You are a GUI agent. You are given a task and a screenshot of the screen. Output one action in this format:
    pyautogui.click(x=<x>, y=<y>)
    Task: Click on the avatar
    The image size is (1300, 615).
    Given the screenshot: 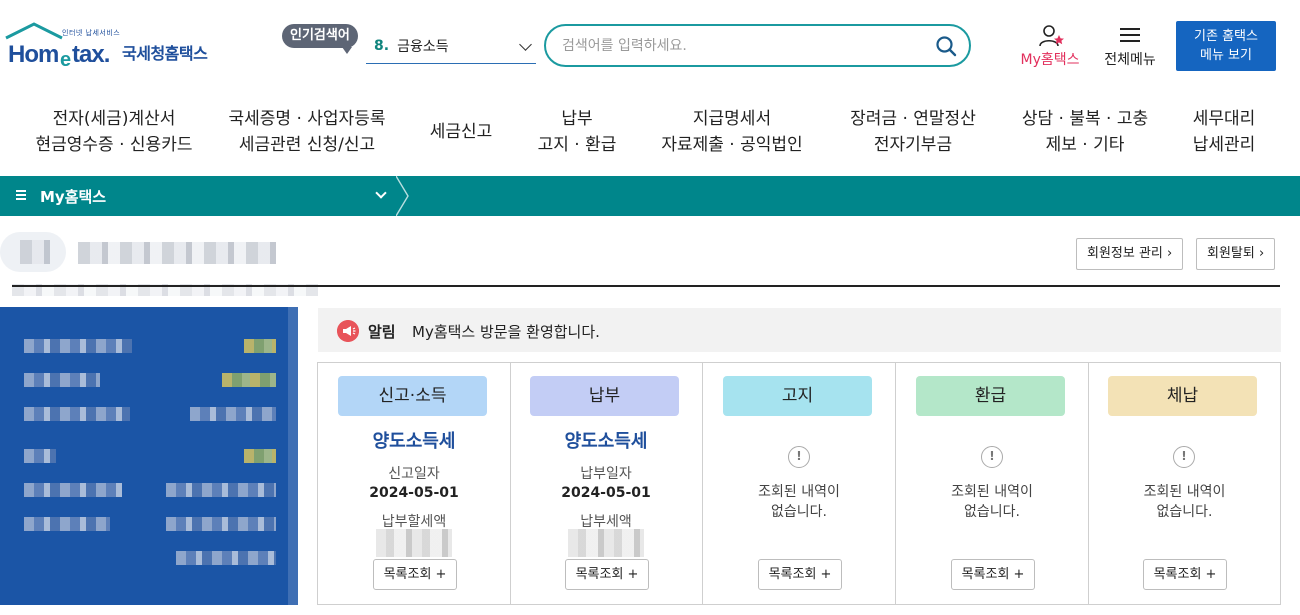 What is the action you would take?
    pyautogui.click(x=33, y=252)
    